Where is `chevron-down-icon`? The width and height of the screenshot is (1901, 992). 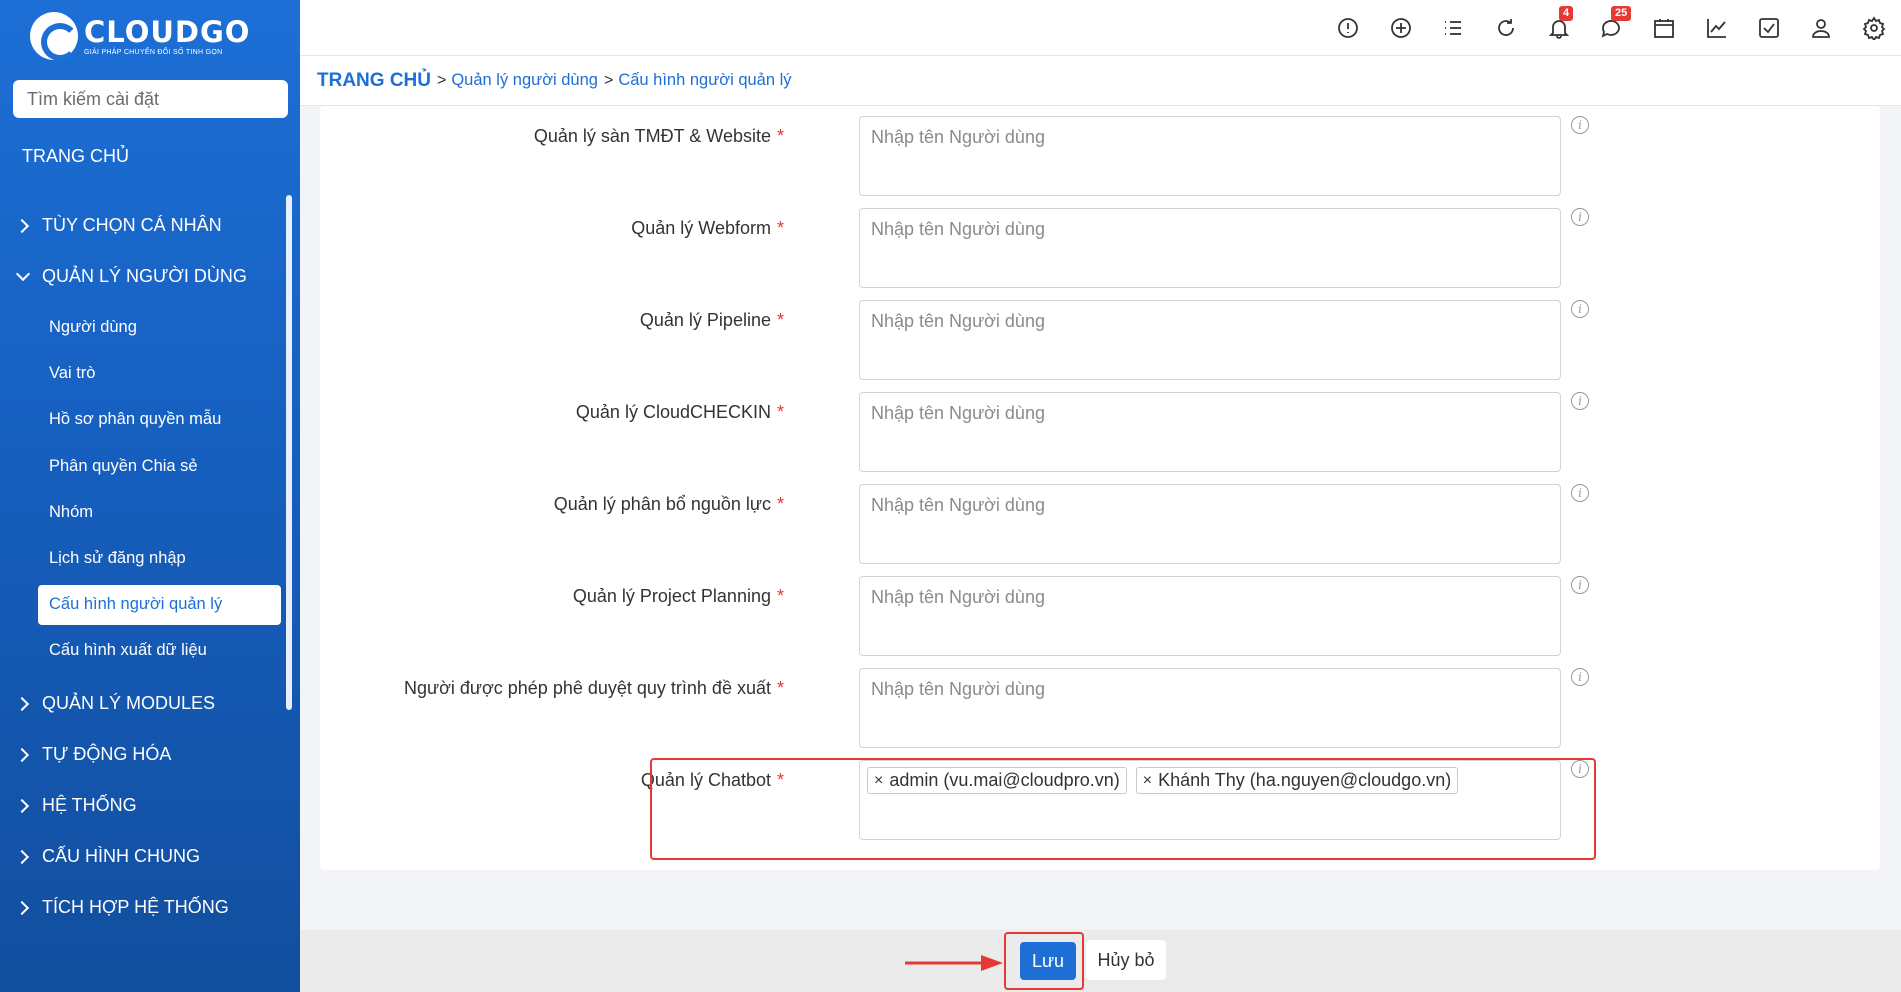 chevron-down-icon is located at coordinates (23, 277).